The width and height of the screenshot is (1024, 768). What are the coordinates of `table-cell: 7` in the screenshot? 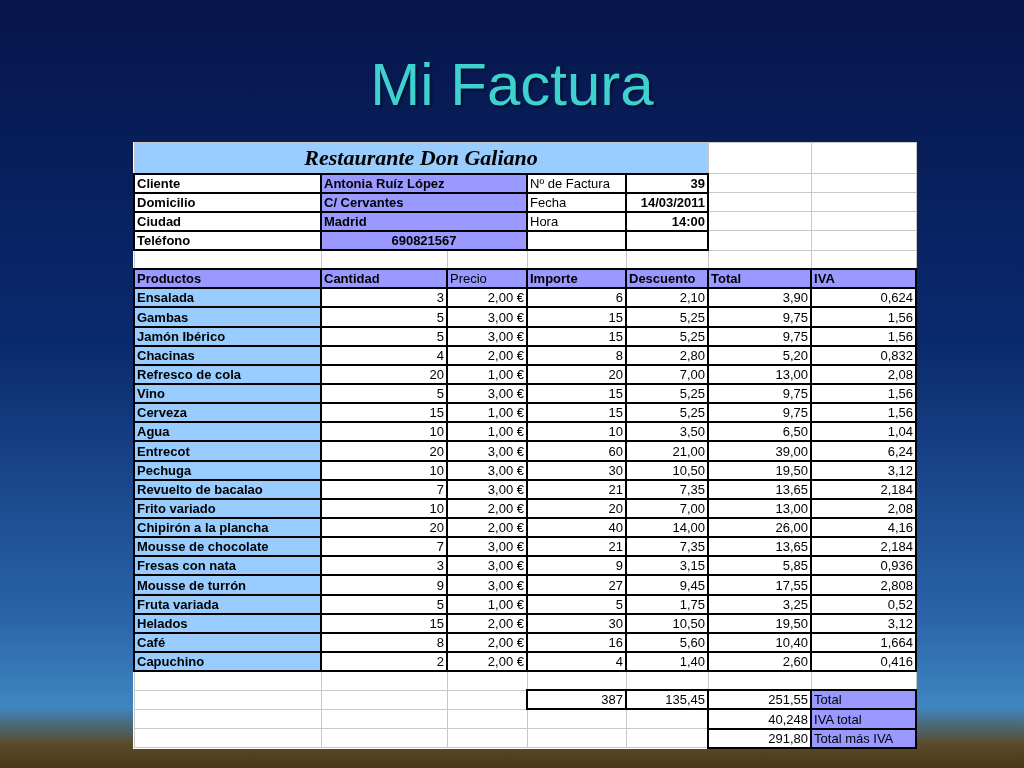 It's located at (384, 489).